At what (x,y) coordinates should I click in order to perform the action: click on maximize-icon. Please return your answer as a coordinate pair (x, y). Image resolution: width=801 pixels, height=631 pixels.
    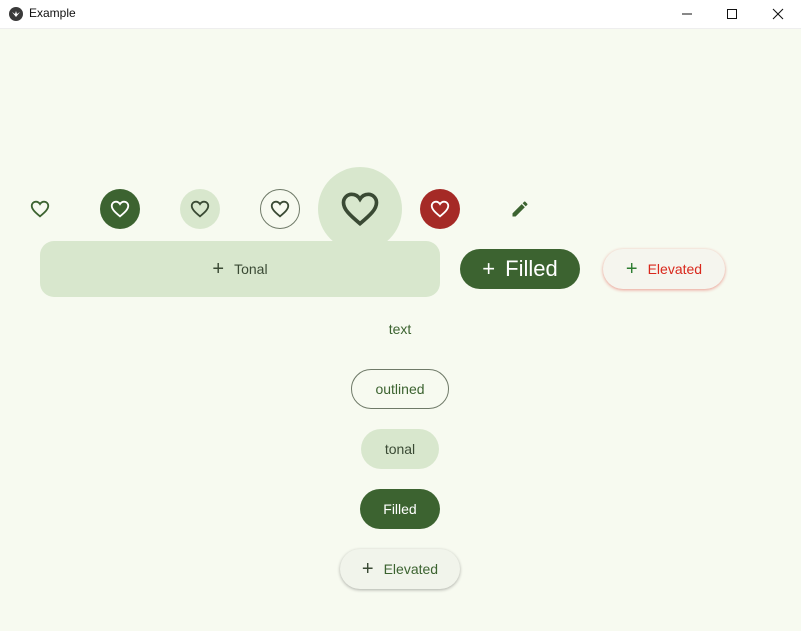
    Looking at the image, I should click on (732, 14).